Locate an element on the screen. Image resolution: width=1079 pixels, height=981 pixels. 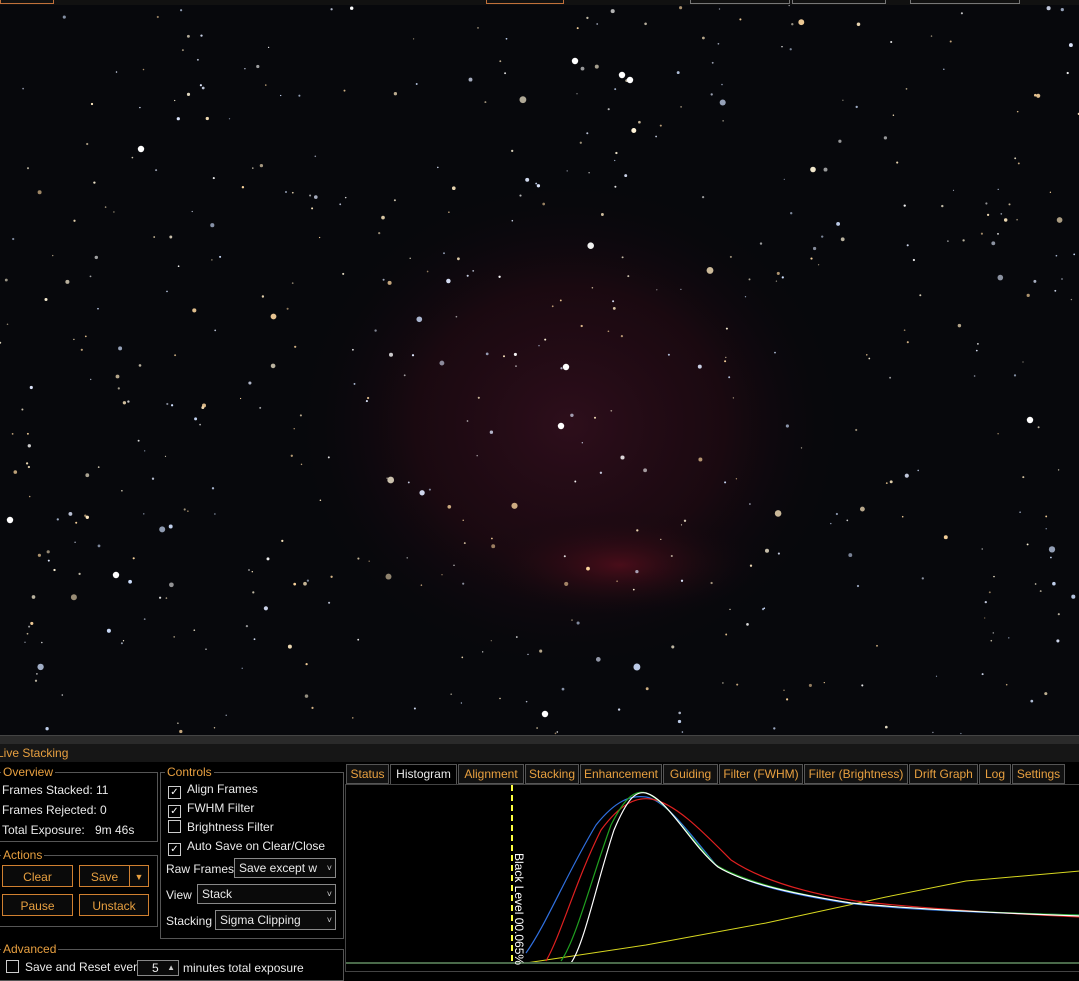
unstack-button: Unstack is located at coordinates (114, 905).